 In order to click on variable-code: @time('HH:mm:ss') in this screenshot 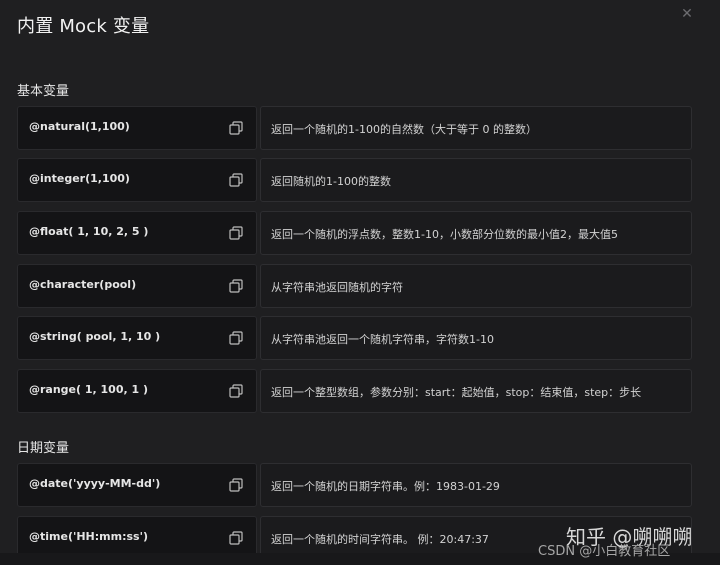, I will do `click(88, 536)`.